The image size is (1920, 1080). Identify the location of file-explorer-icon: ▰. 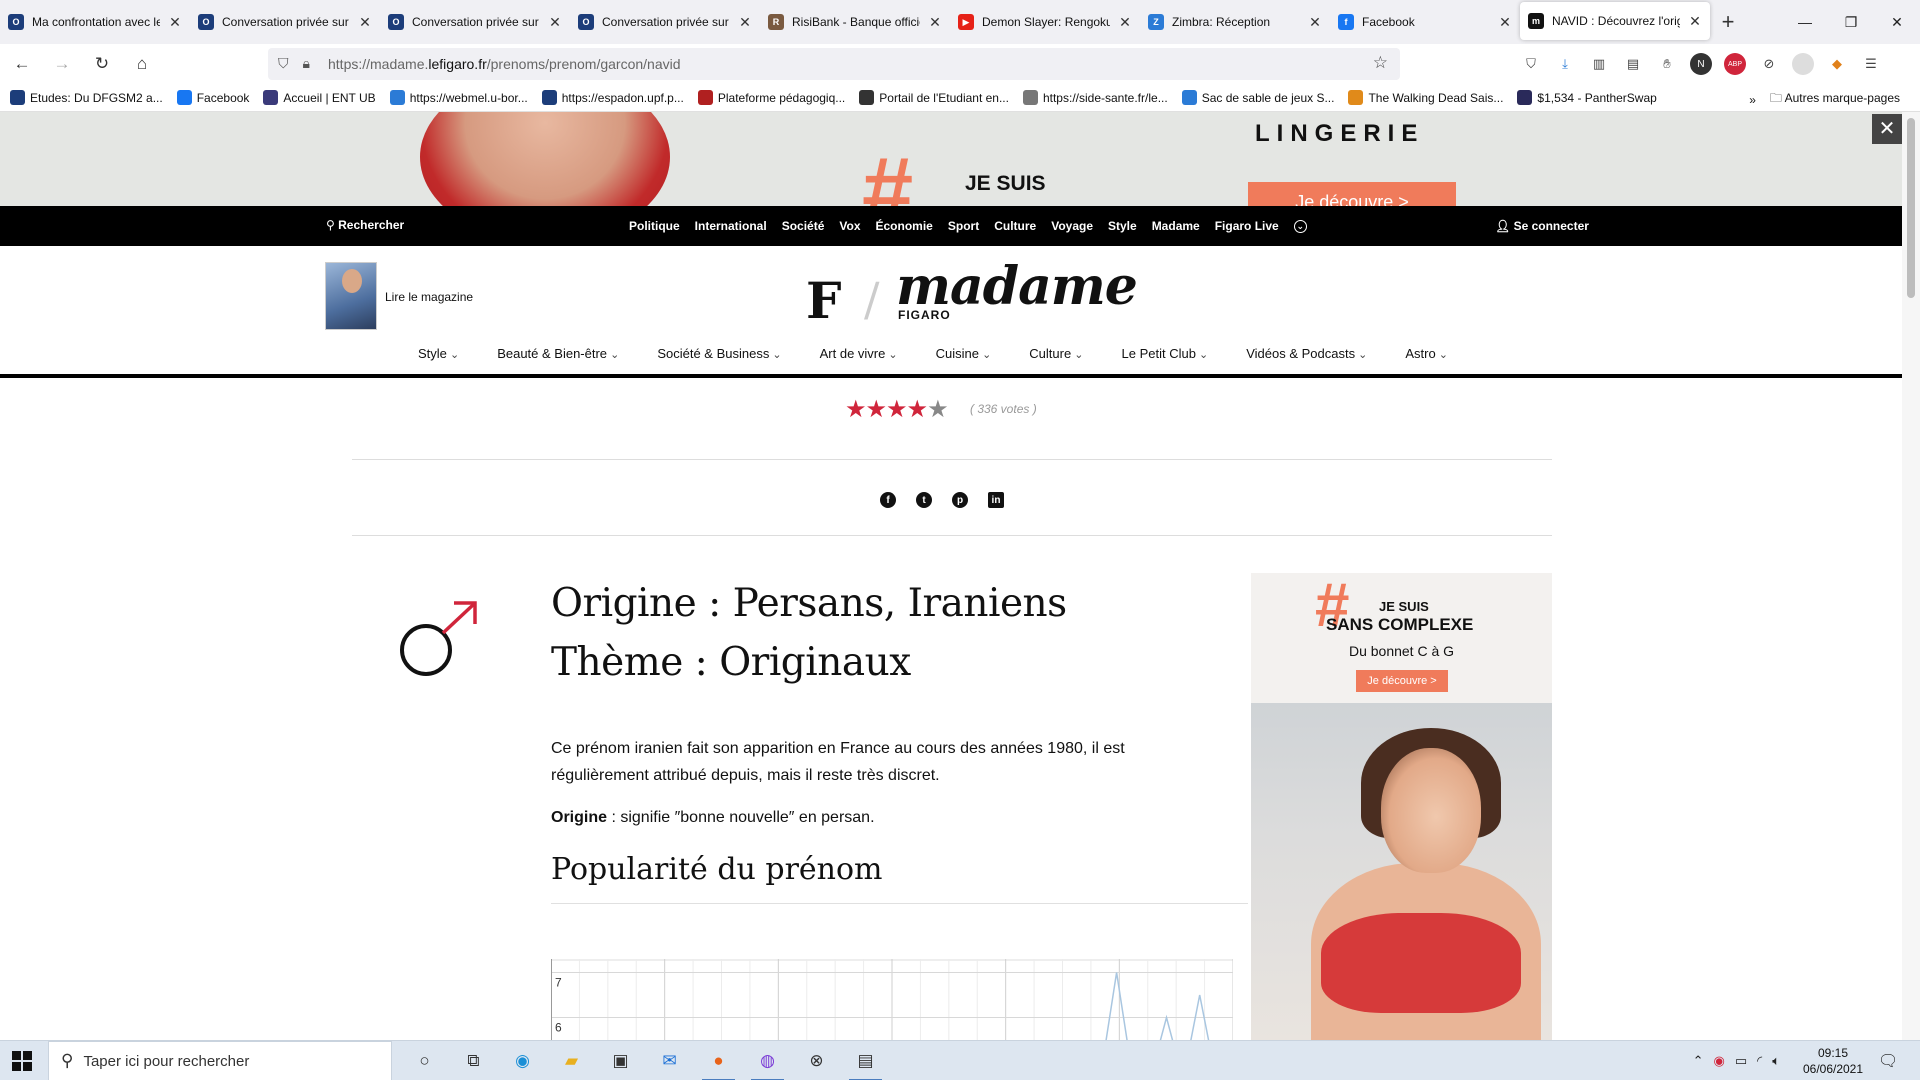
(571, 1060).